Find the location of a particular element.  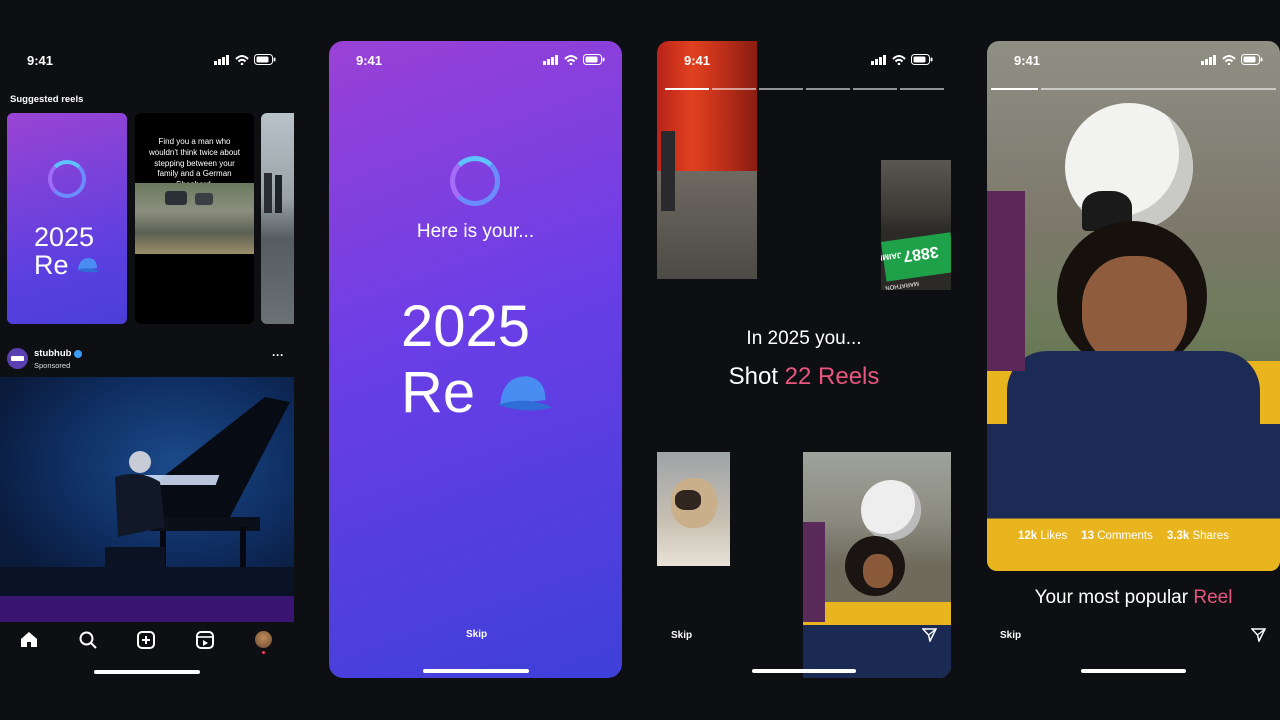

stat-likes: 12k Likes is located at coordinates (1043, 536).